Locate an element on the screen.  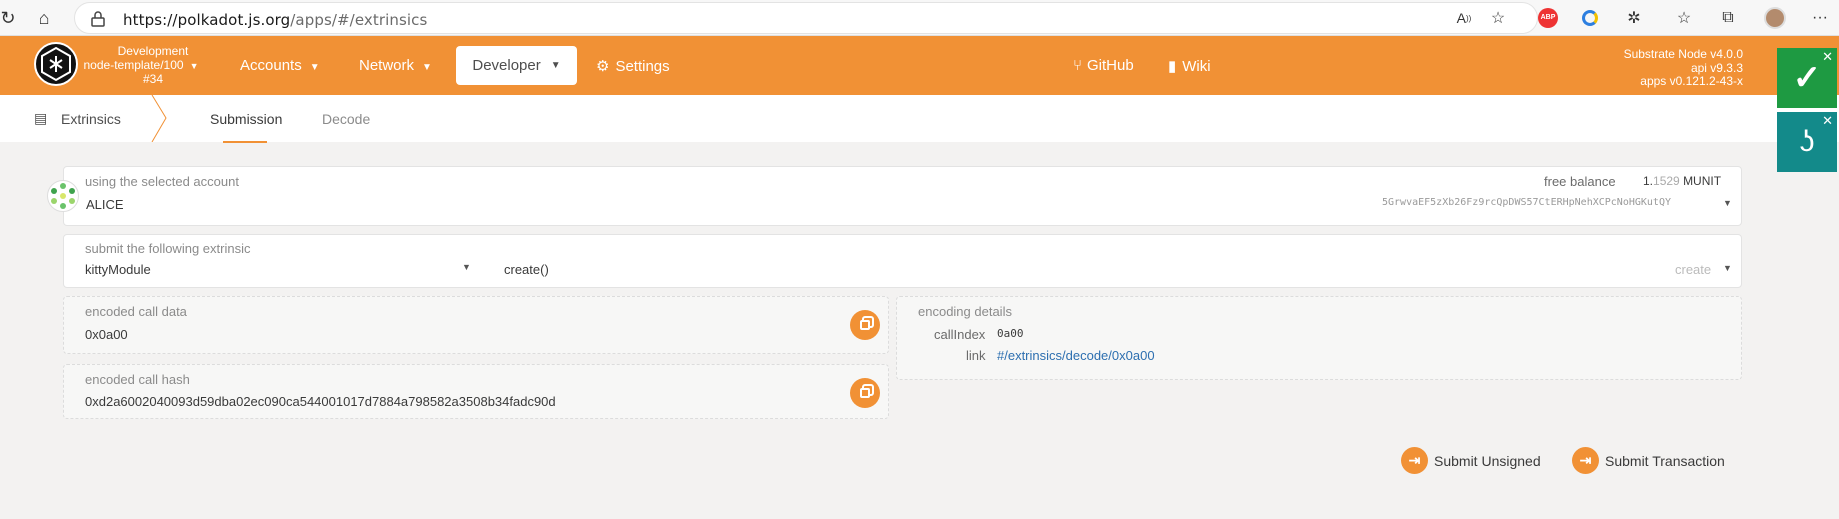
chain-logo is located at coordinates (56, 64).